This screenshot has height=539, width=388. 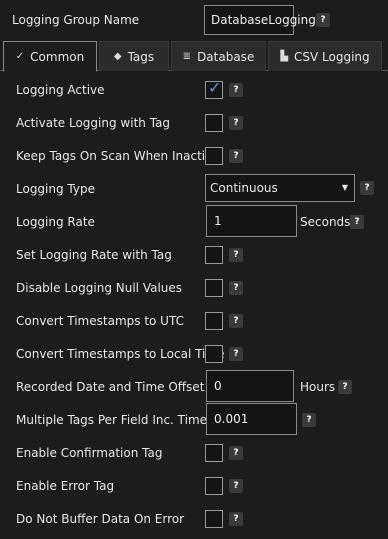 What do you see at coordinates (226, 56) in the screenshot?
I see `tab-label: Database` at bounding box center [226, 56].